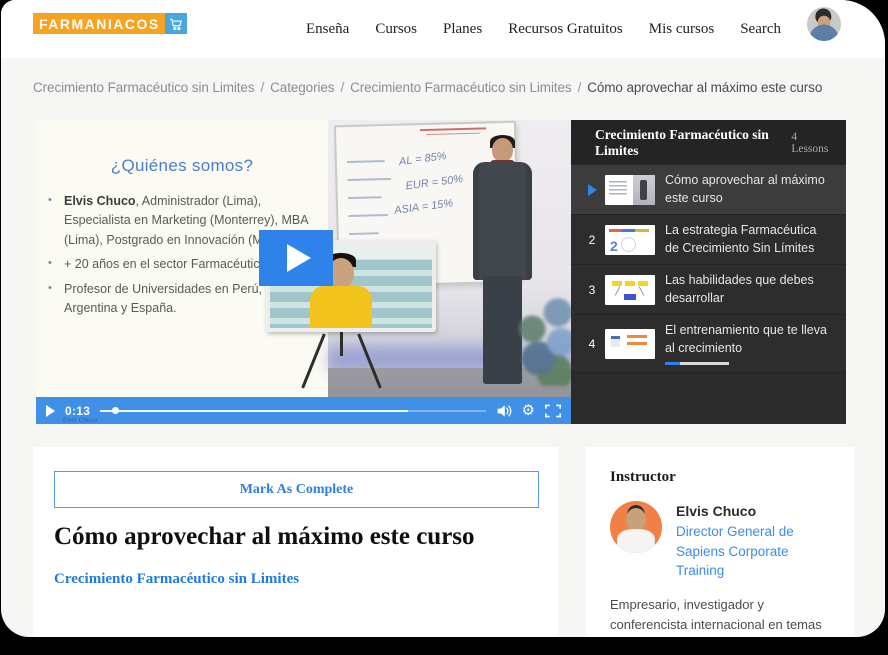 The height and width of the screenshot is (655, 888). I want to click on seek-handle, so click(115, 410).